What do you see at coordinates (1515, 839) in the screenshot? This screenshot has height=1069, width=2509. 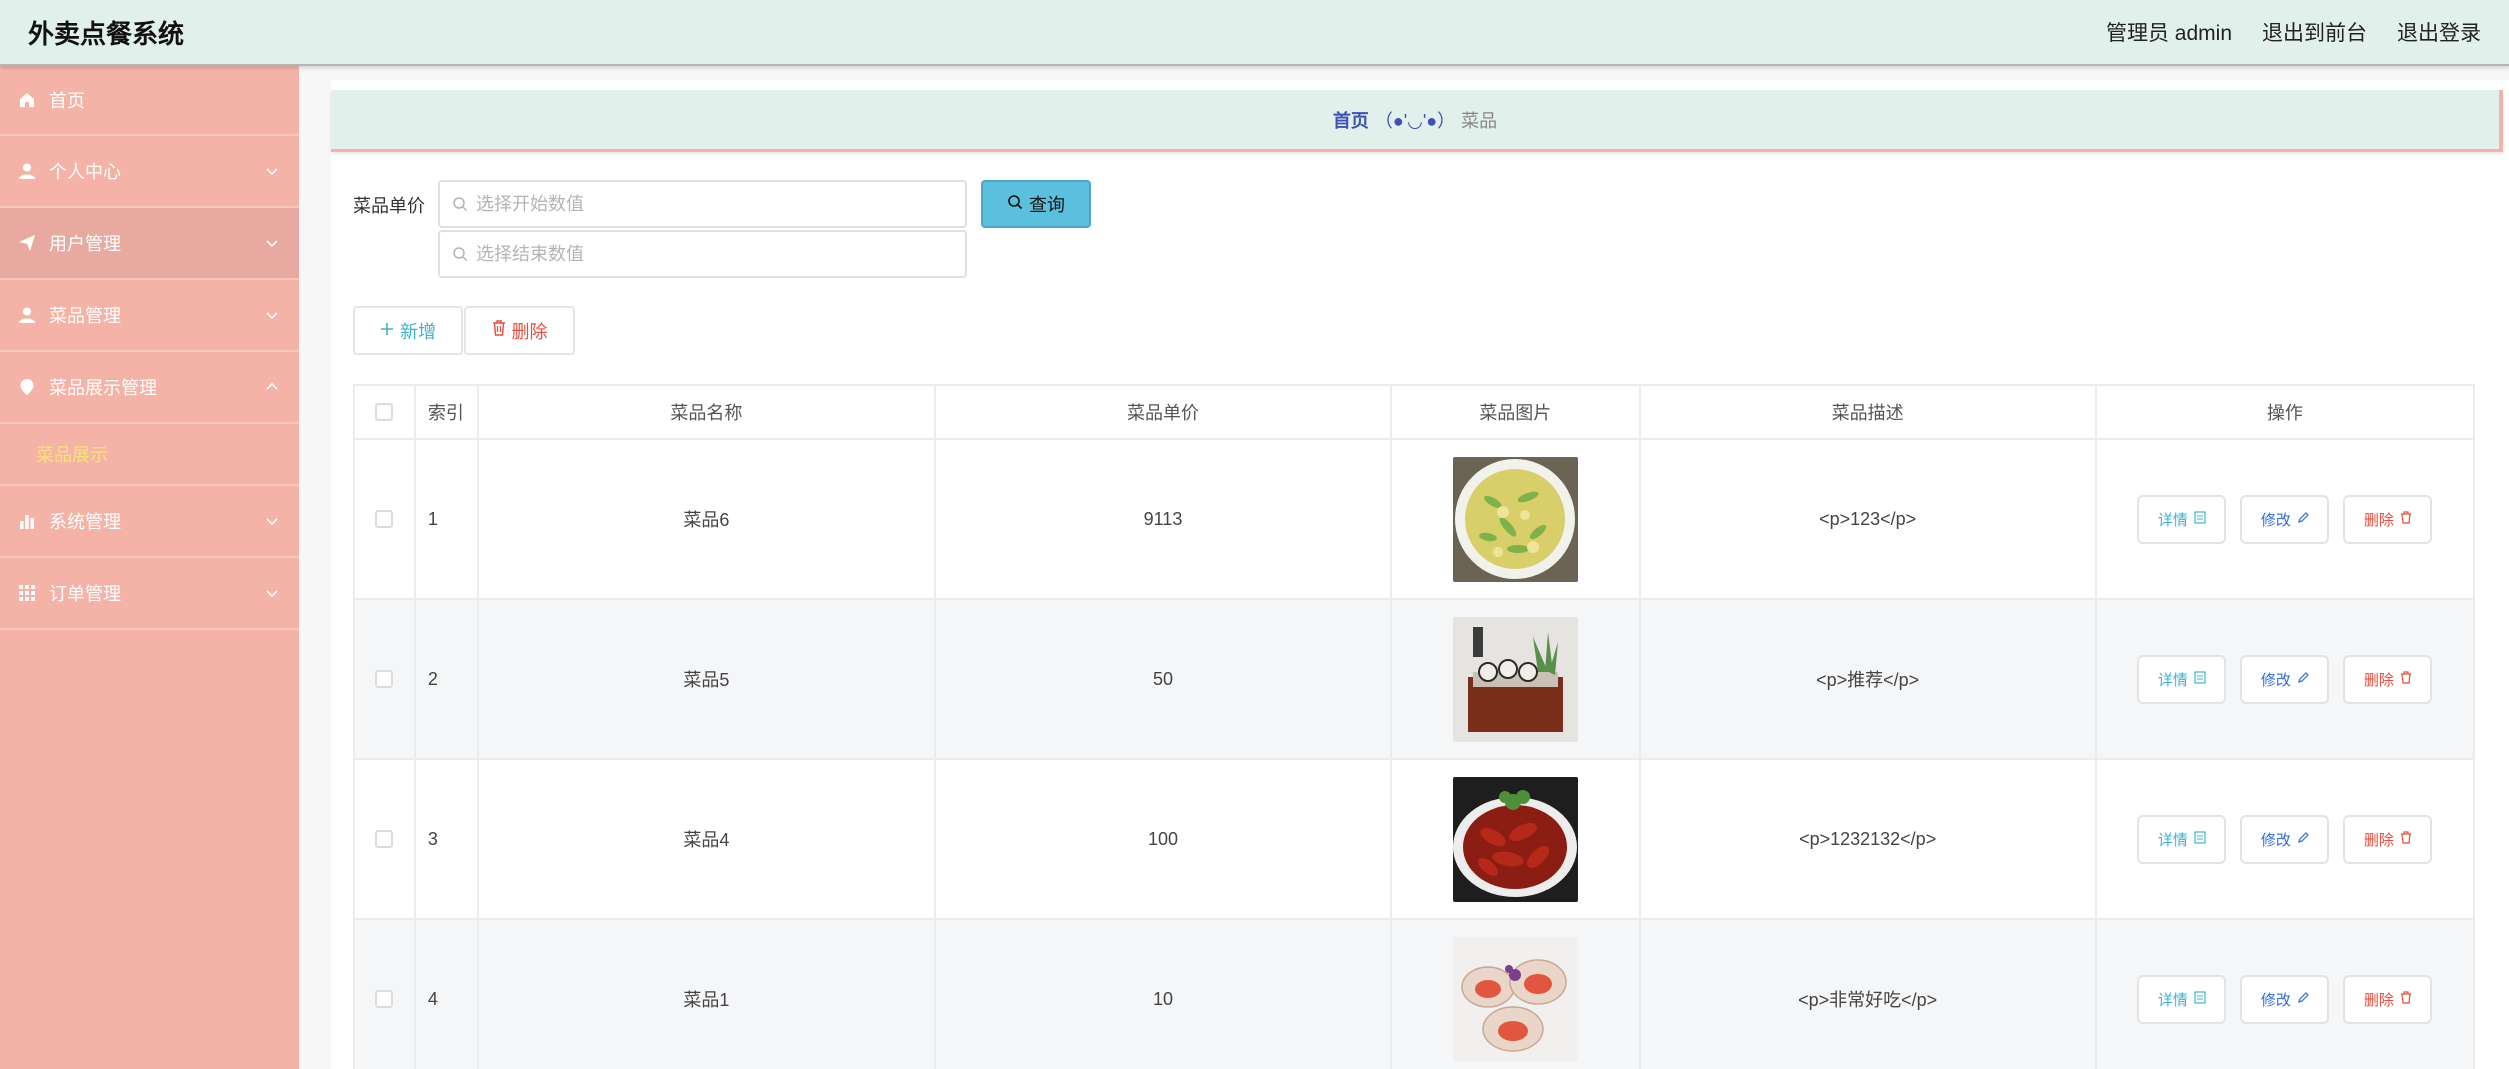 I see `dish-image-crayfish` at bounding box center [1515, 839].